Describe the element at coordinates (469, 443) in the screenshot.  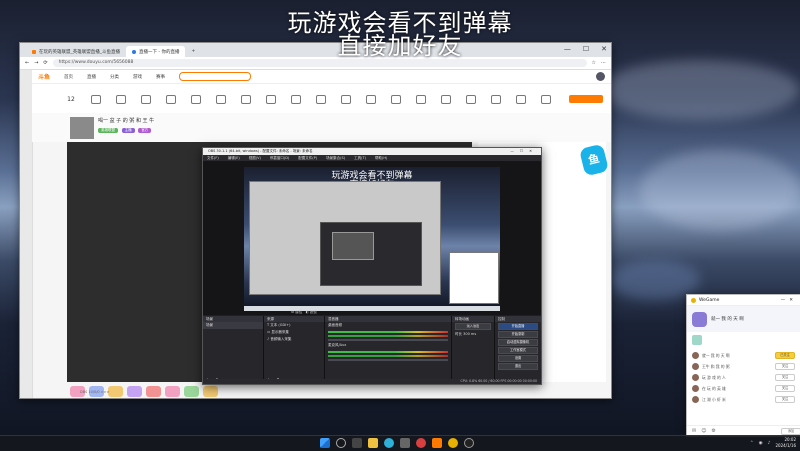
I see `obs-app-icon` at that location.